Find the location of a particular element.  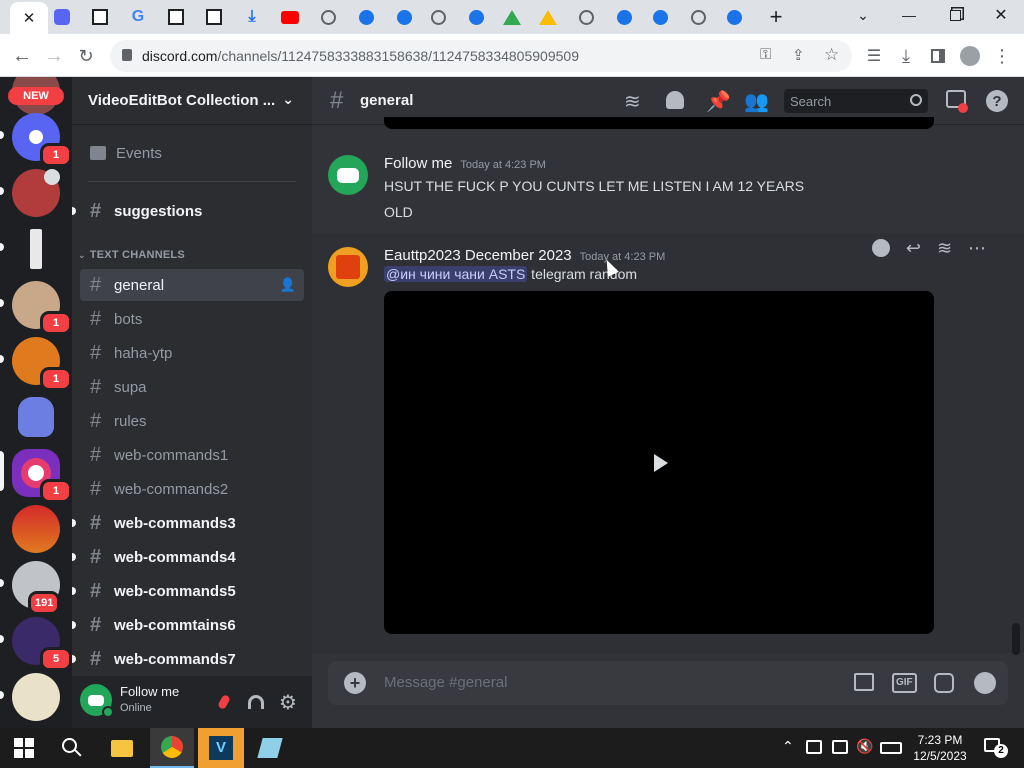

channel-rules: # rules is located at coordinates (192, 421).